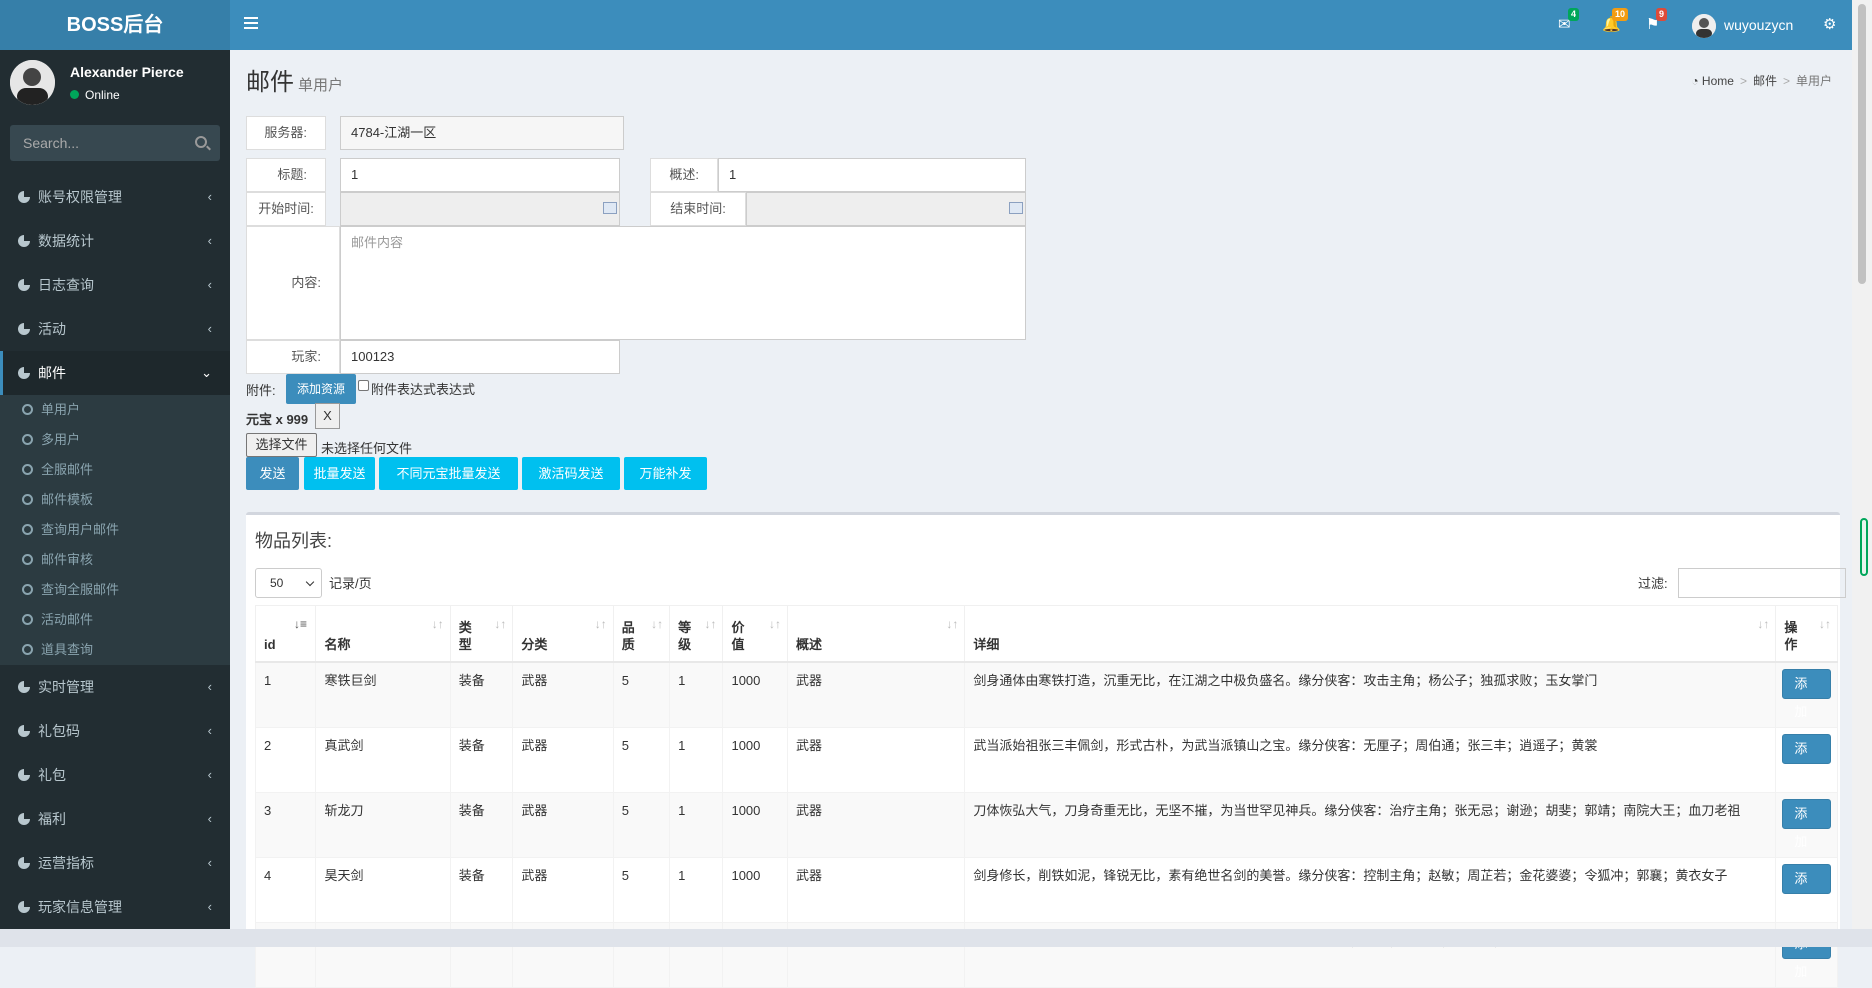 This screenshot has width=1872, height=988. I want to click on batch-send-different-yuanbao-button: 不同元宝批量发送, so click(448, 473).